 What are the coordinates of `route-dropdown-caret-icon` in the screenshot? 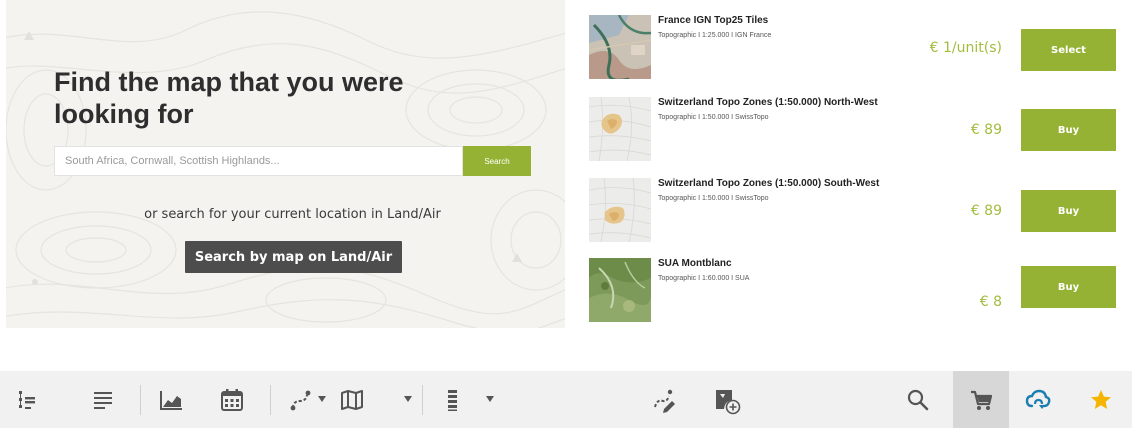 It's located at (322, 399).